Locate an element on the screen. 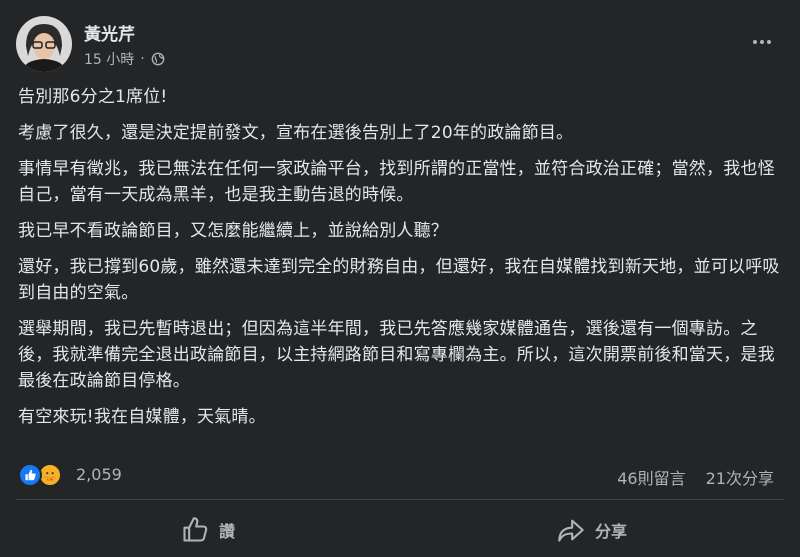  engagement-counts: 46則留言 21次分享 is located at coordinates (695, 477).